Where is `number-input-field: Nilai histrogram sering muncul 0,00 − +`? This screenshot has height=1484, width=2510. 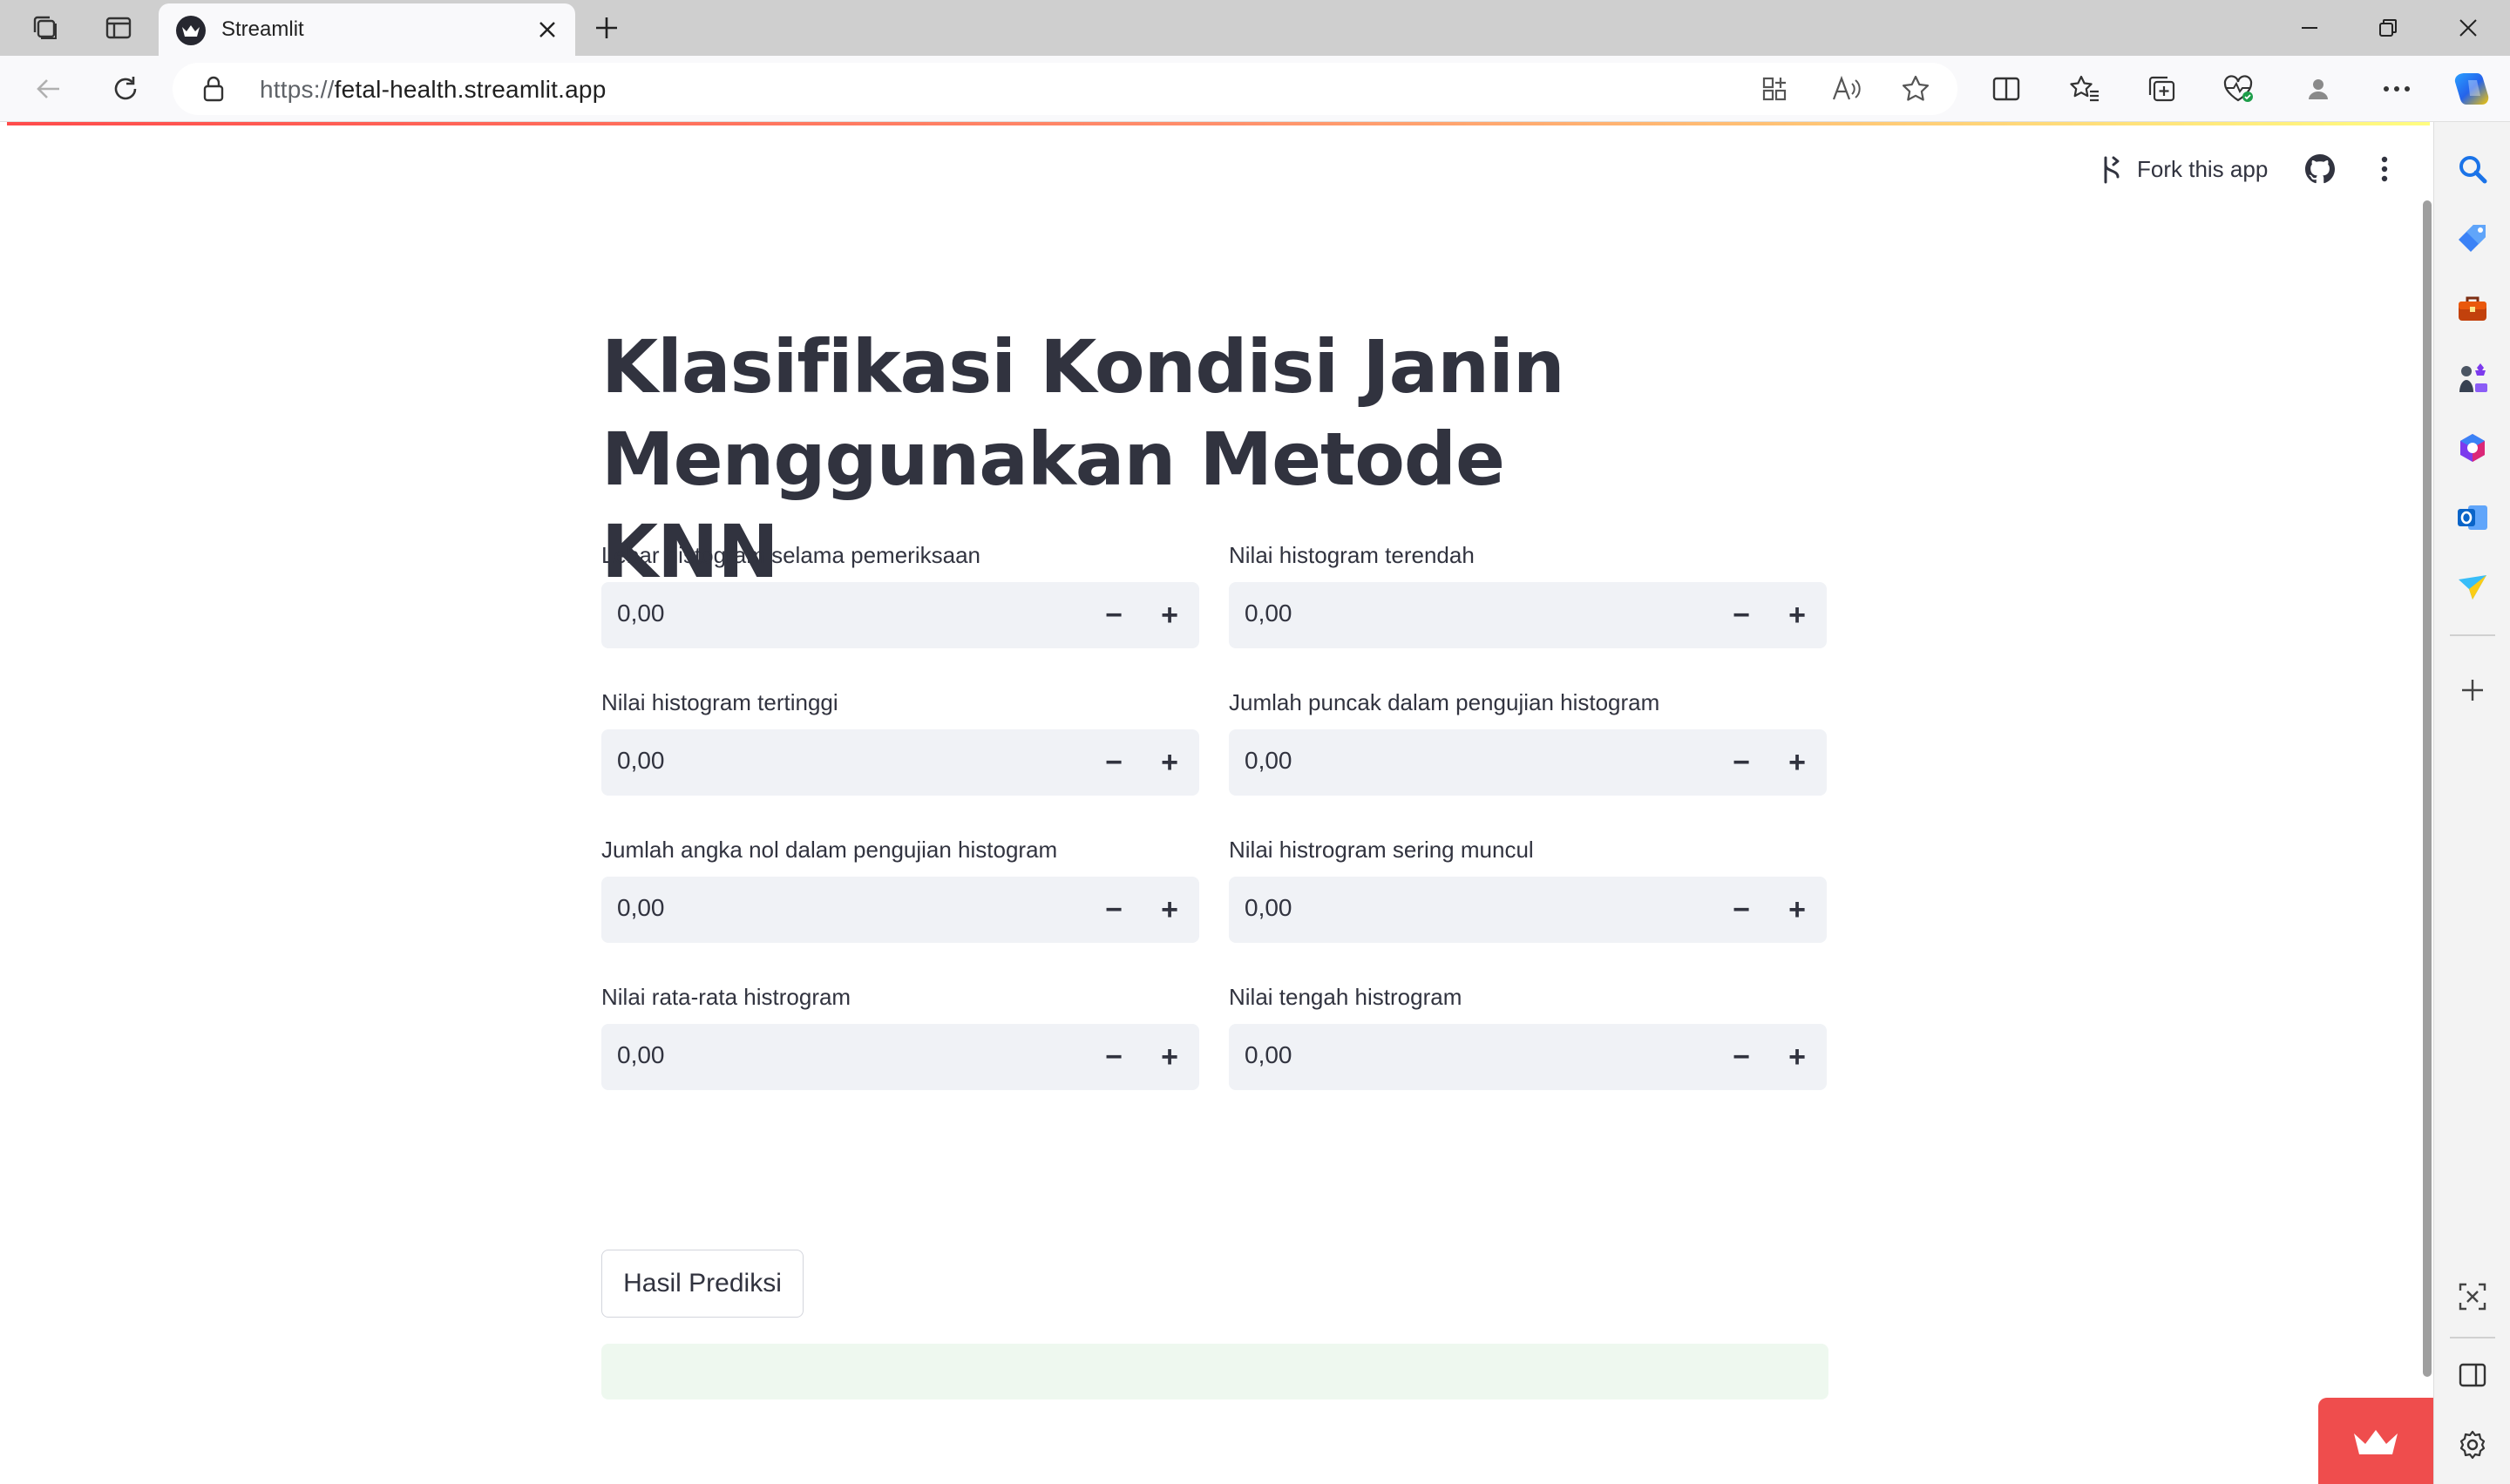 number-input-field: Nilai histrogram sering muncul 0,00 − + is located at coordinates (1528, 889).